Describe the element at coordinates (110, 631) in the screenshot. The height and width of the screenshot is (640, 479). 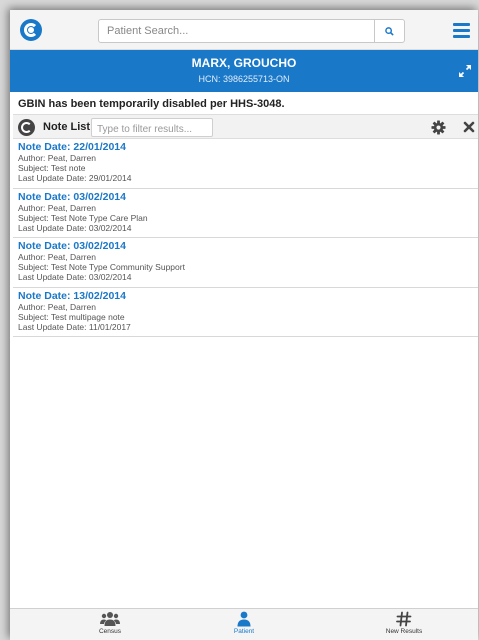
I see `nav-census-label: Census` at that location.